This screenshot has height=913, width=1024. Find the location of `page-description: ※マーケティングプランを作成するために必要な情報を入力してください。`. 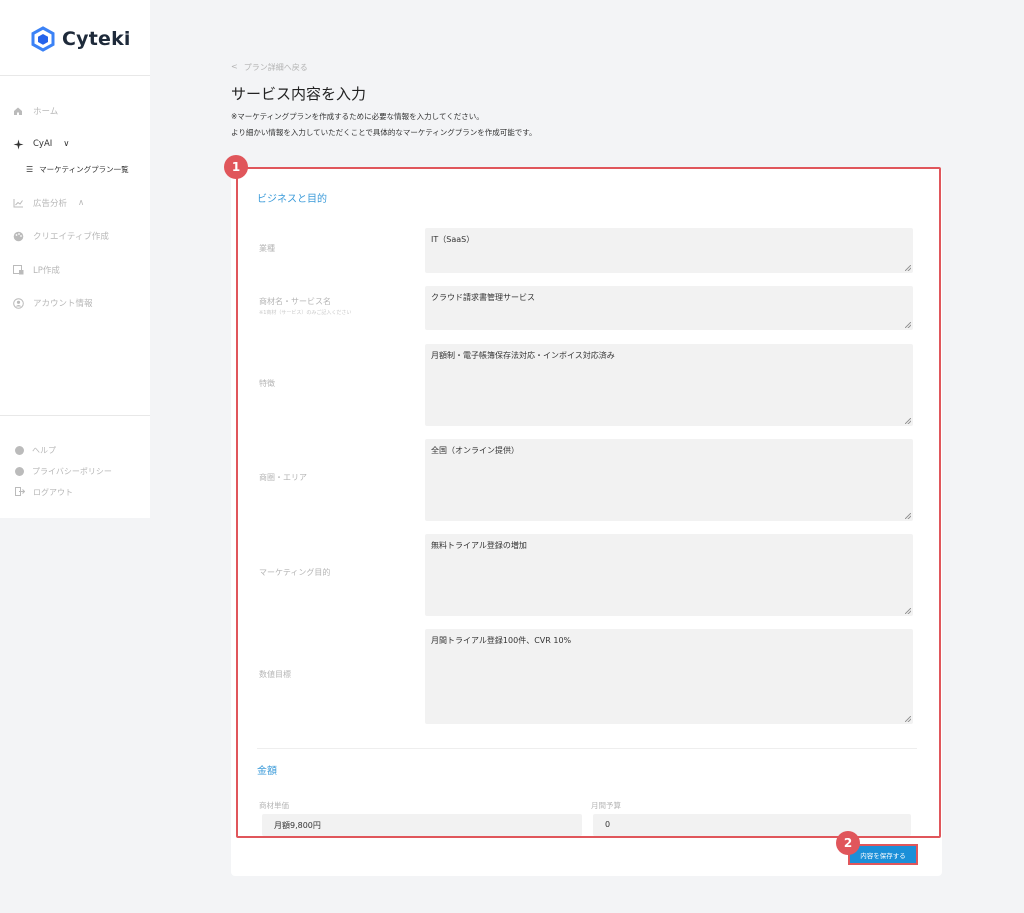

page-description: ※マーケティングプランを作成するために必要な情報を入力してください。 is located at coordinates (357, 116).